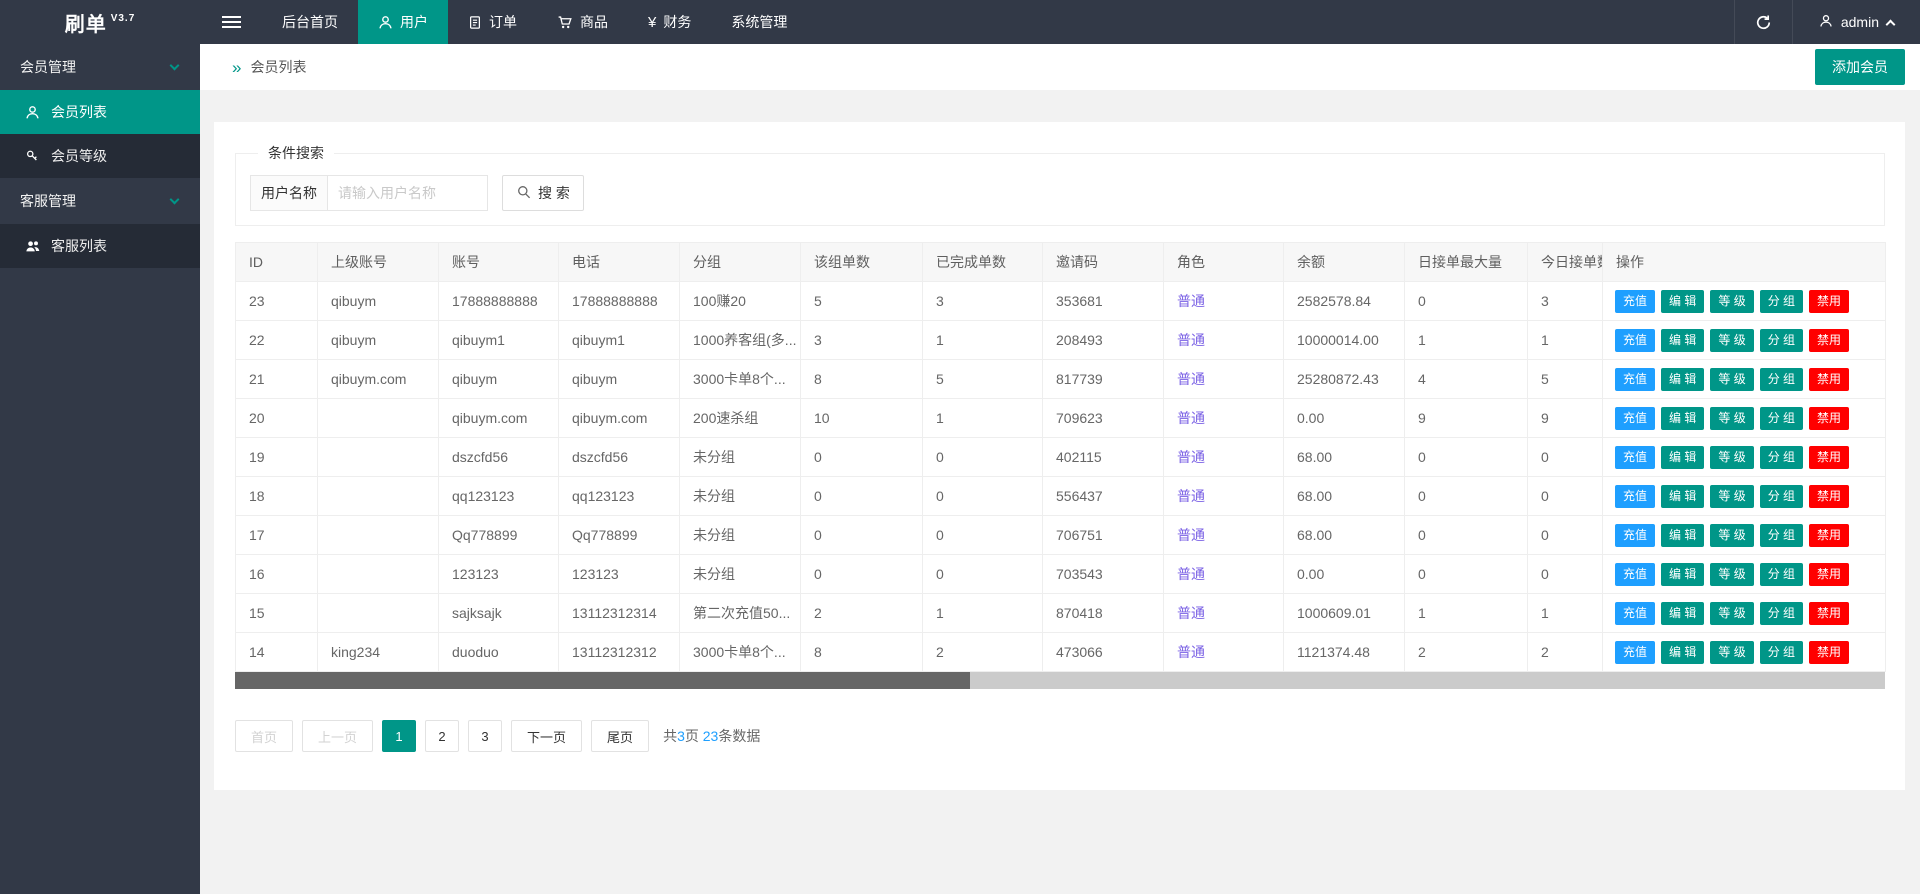  What do you see at coordinates (485, 736) in the screenshot?
I see `page-number-3: 3` at bounding box center [485, 736].